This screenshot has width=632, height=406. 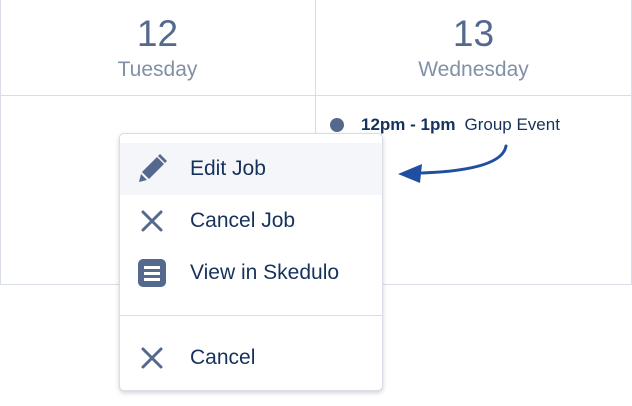 What do you see at coordinates (228, 168) in the screenshot?
I see `menu-item-label: Edit Job` at bounding box center [228, 168].